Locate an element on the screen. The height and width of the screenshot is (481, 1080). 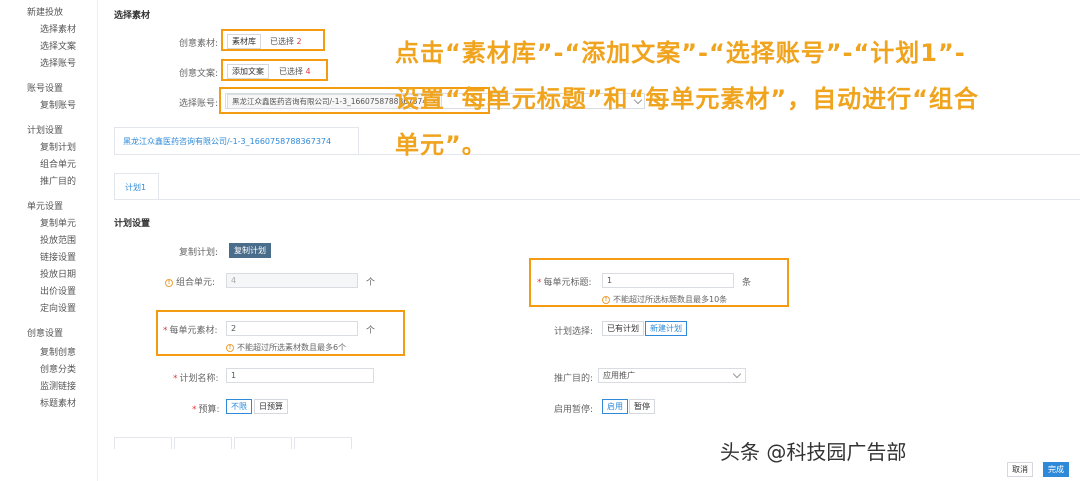
combine-unit-label: ! 组合单元: is located at coordinates (190, 281).